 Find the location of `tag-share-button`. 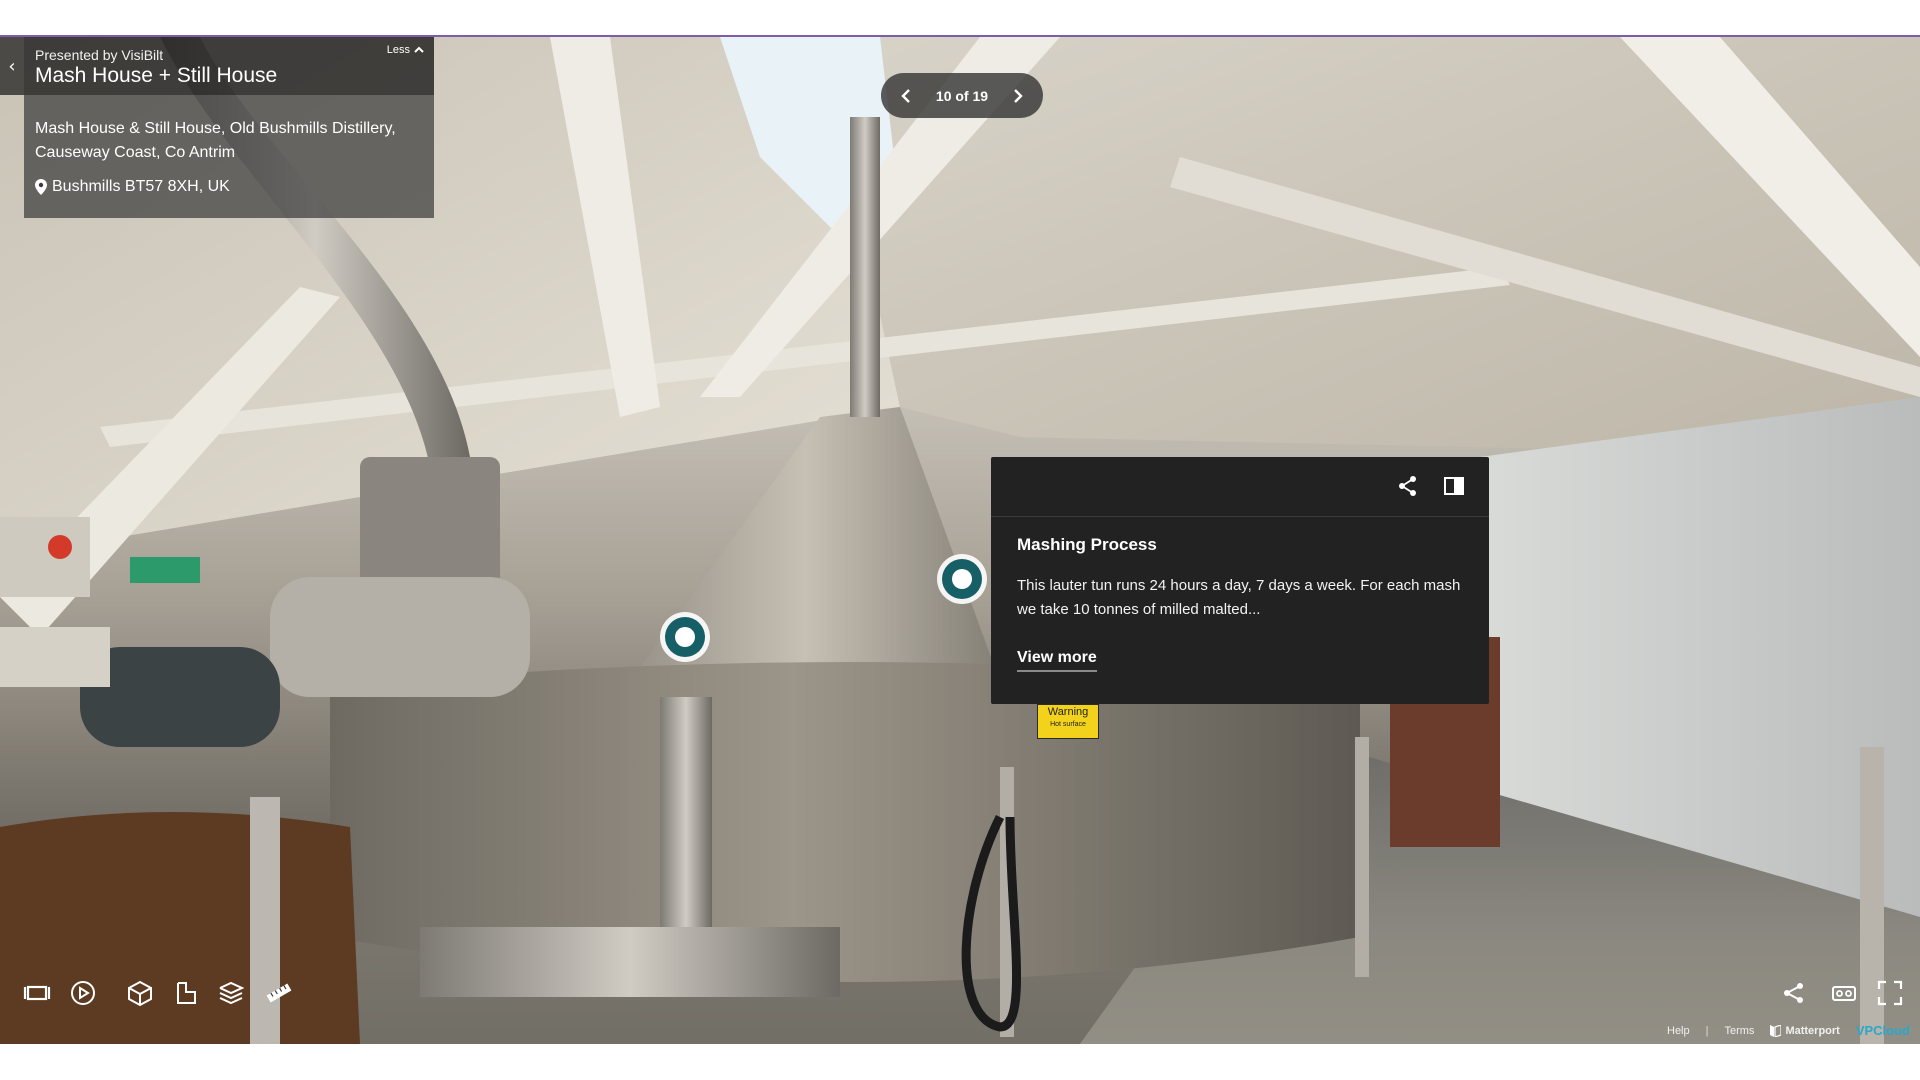

tag-share-button is located at coordinates (1408, 486).